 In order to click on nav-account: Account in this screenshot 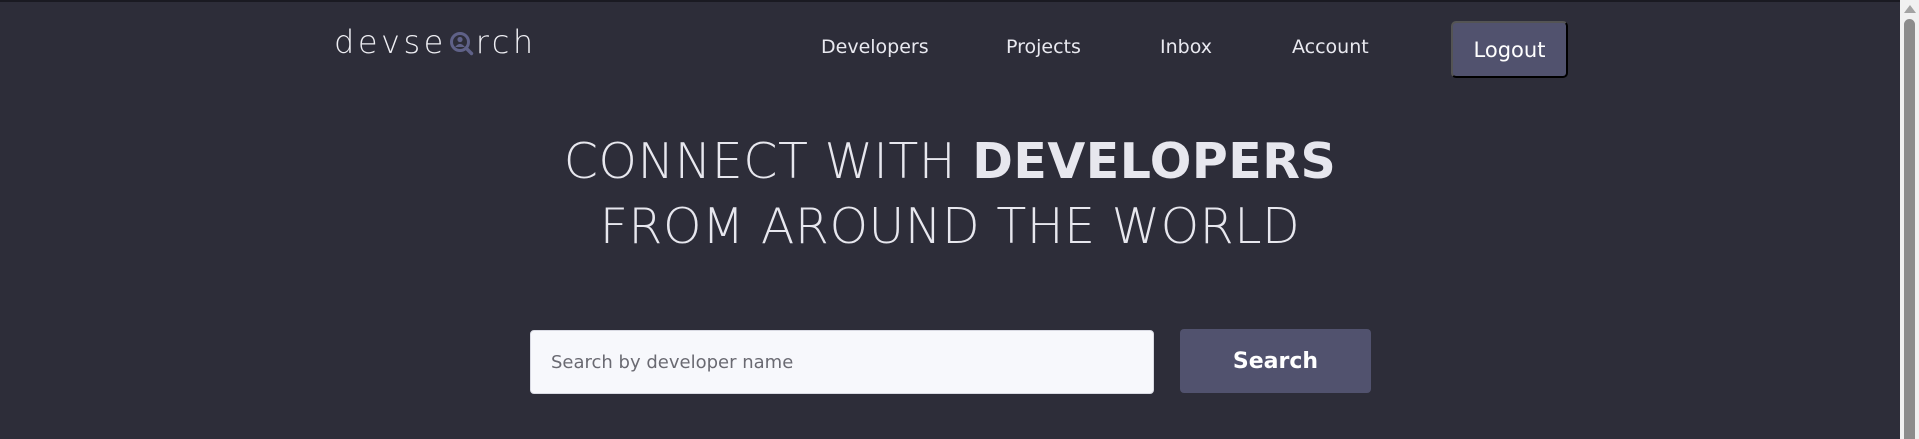, I will do `click(1330, 47)`.